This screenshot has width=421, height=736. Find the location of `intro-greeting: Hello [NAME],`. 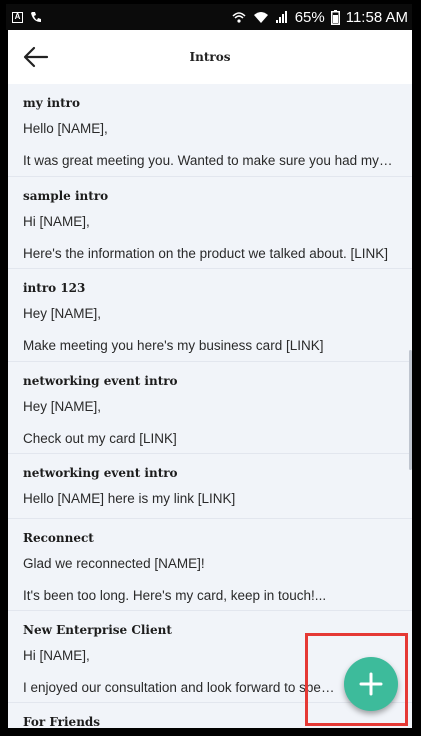

intro-greeting: Hello [NAME], is located at coordinates (65, 128).